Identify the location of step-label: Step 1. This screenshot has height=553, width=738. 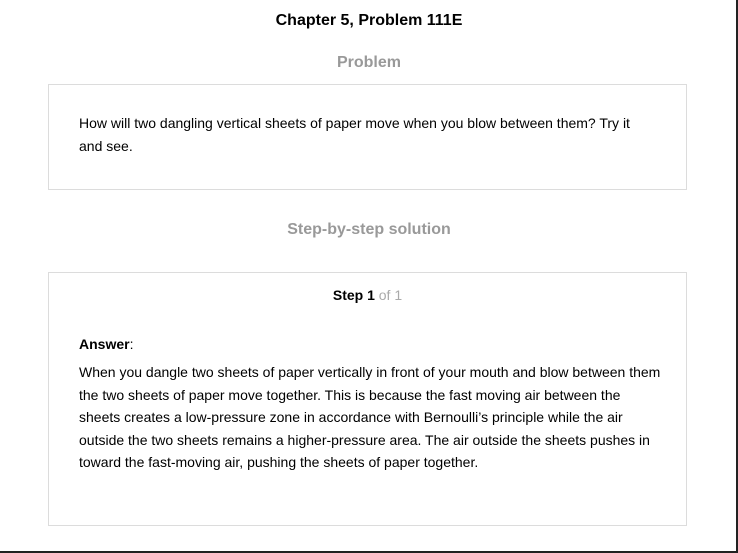
(353, 295).